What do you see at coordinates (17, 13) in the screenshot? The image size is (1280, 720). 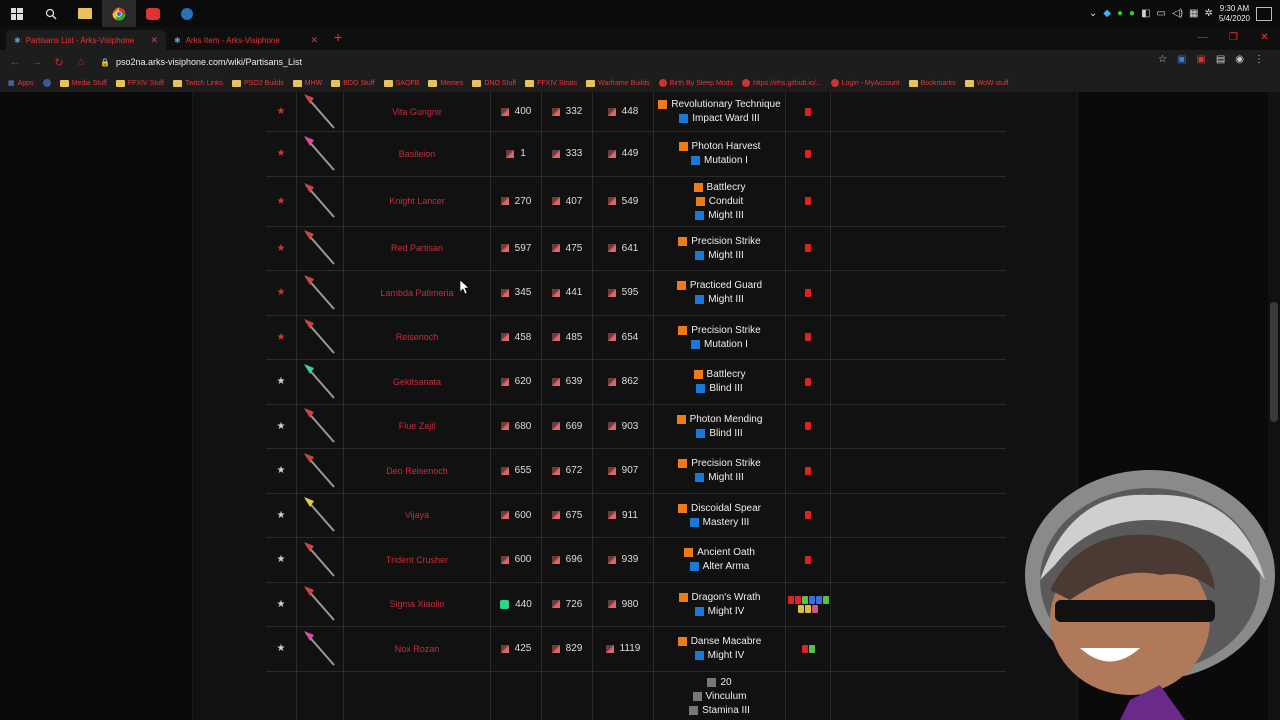 I see `windows-start-icon` at bounding box center [17, 13].